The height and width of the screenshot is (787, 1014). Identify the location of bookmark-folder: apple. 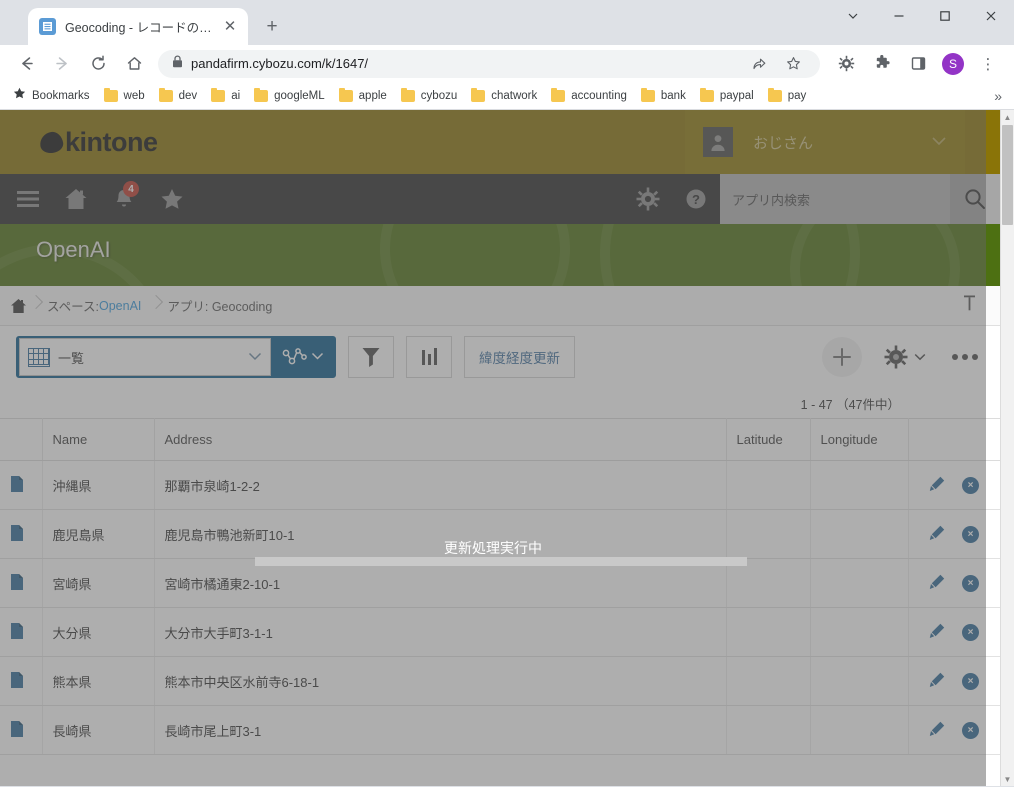
(363, 96).